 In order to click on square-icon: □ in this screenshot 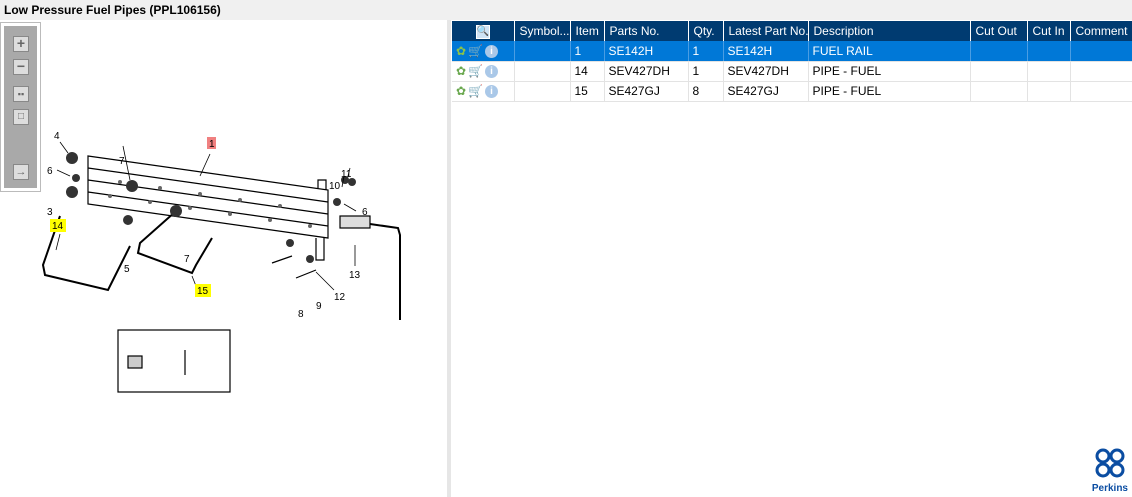, I will do `click(21, 116)`.